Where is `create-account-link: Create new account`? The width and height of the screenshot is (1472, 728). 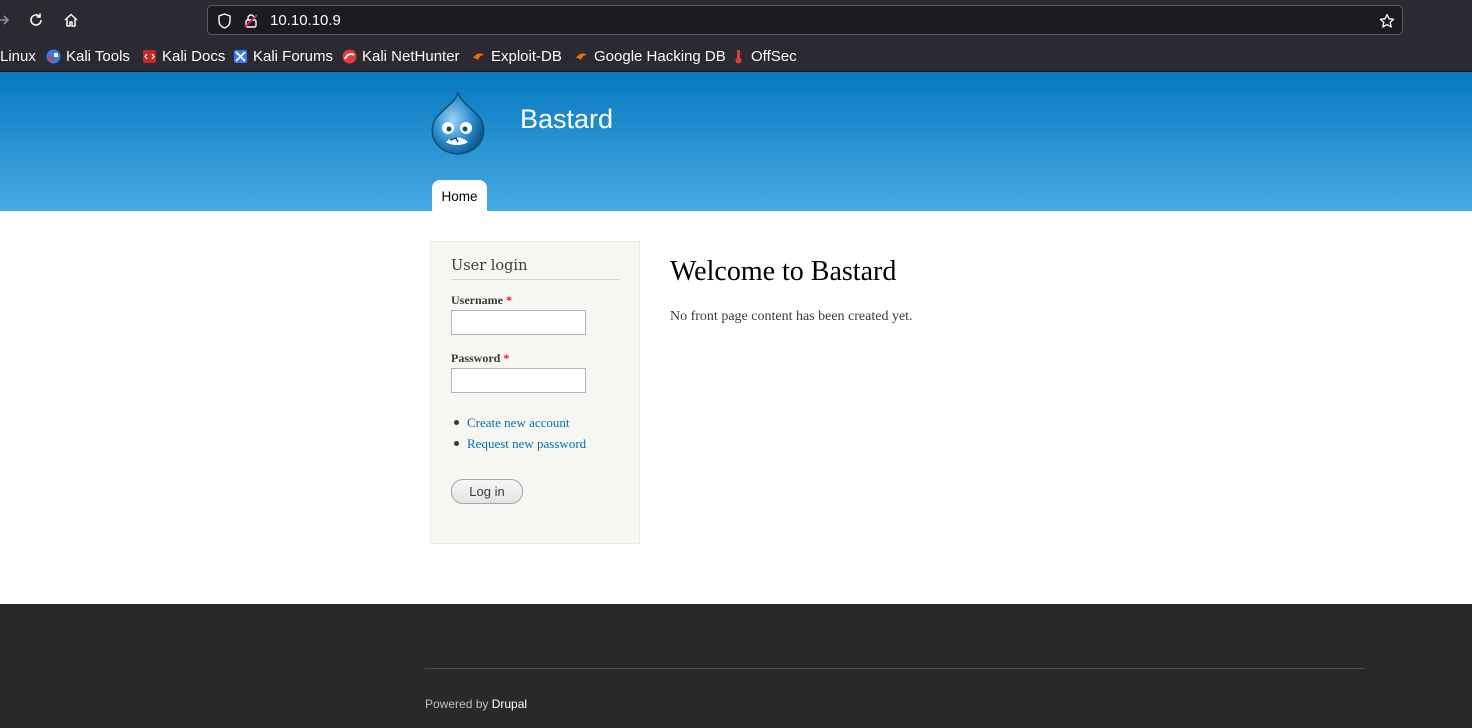 create-account-link: Create new account is located at coordinates (518, 423).